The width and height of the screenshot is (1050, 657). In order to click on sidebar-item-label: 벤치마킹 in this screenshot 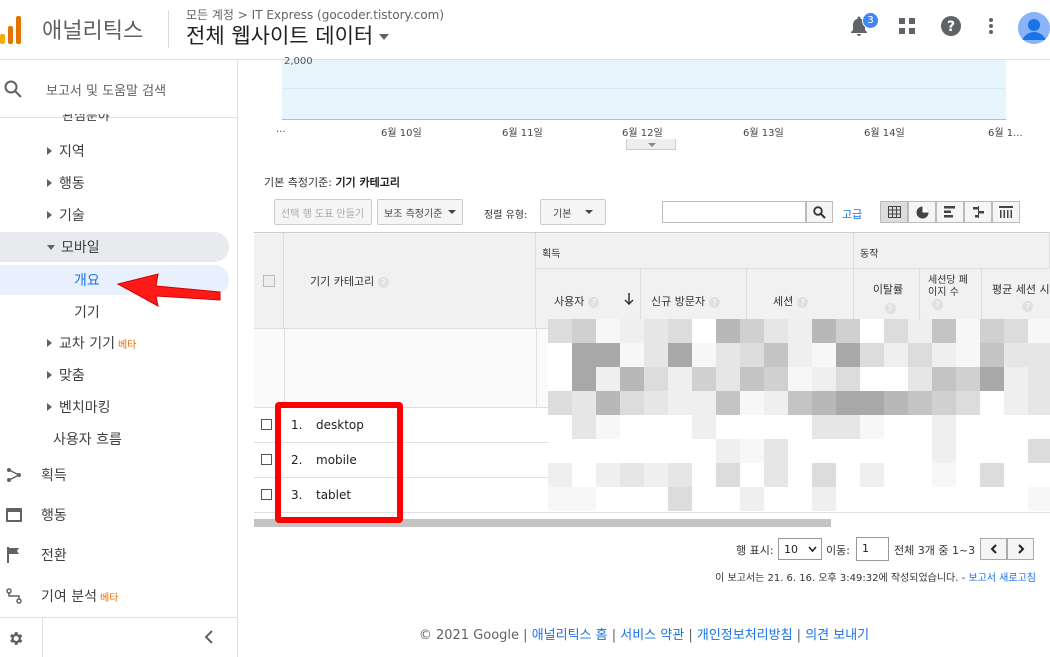, I will do `click(85, 408)`.